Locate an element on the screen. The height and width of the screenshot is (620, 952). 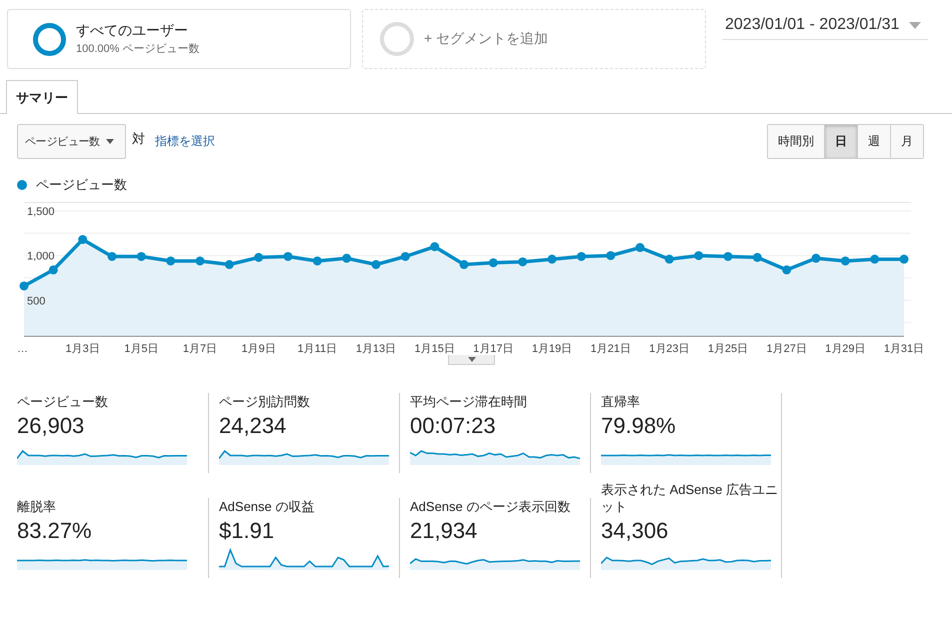
x-tick-label: 1月5日 is located at coordinates (141, 349).